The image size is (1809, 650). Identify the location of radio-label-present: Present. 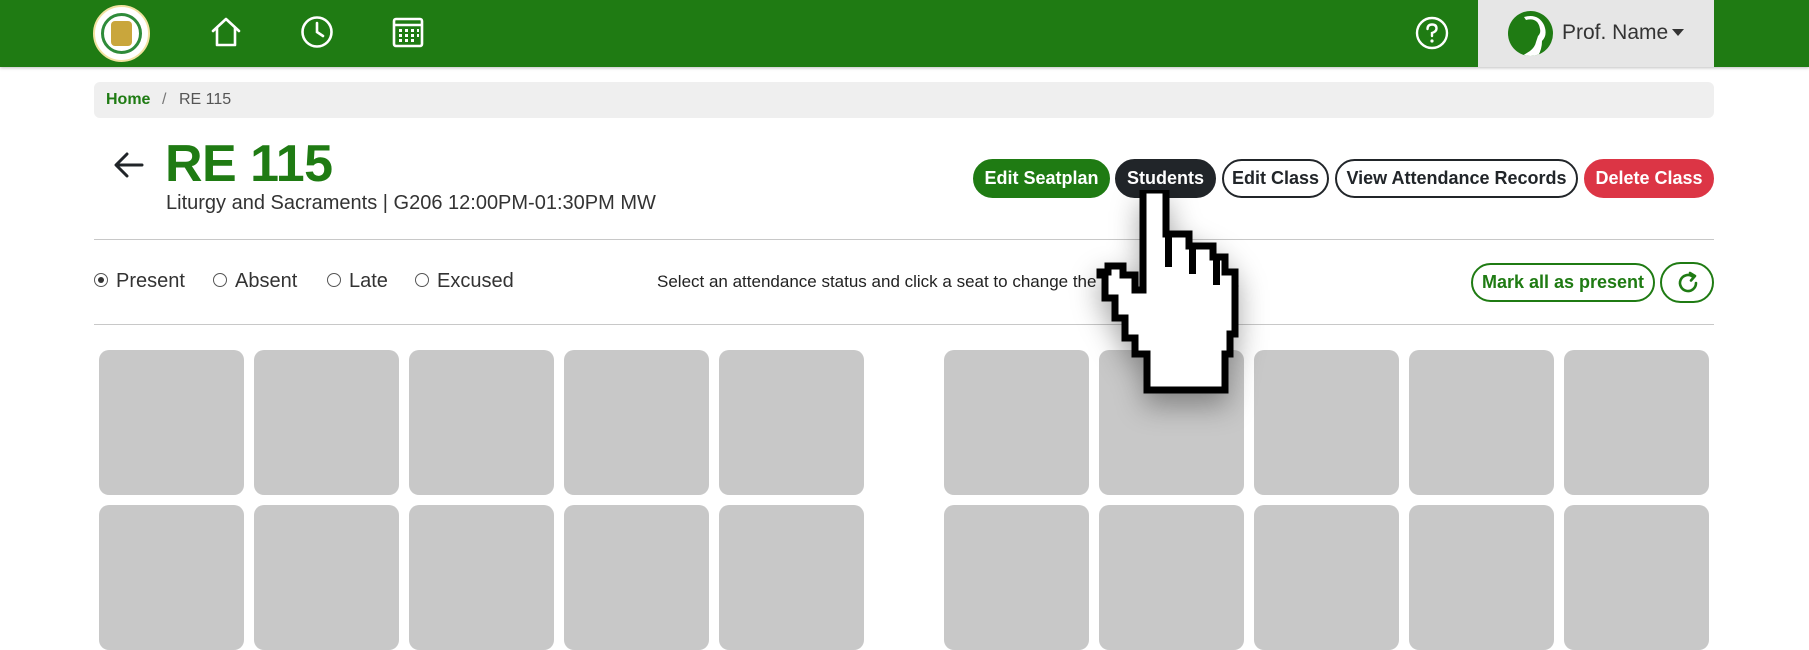
(150, 281).